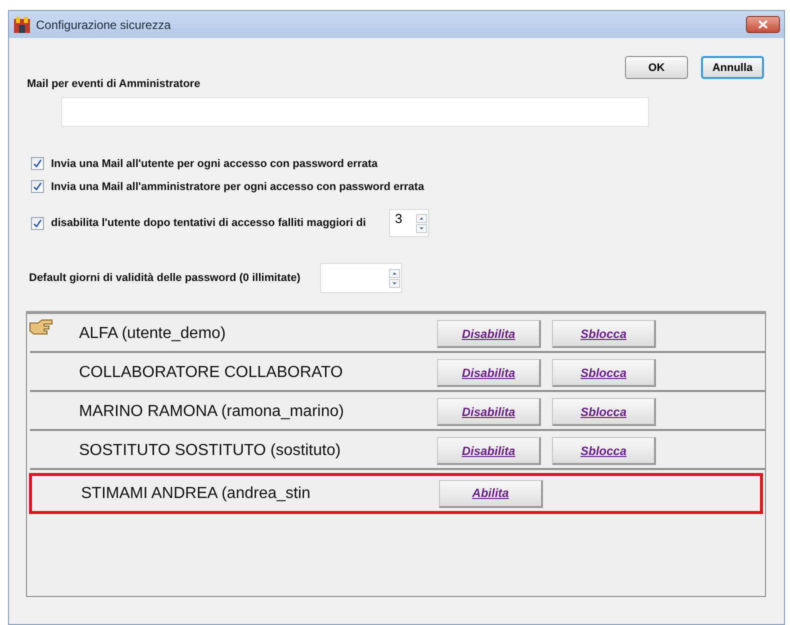  What do you see at coordinates (397, 413) in the screenshot?
I see `user-row: MARINO RAMONA (ramona_marino) Disabilita Sblocca` at bounding box center [397, 413].